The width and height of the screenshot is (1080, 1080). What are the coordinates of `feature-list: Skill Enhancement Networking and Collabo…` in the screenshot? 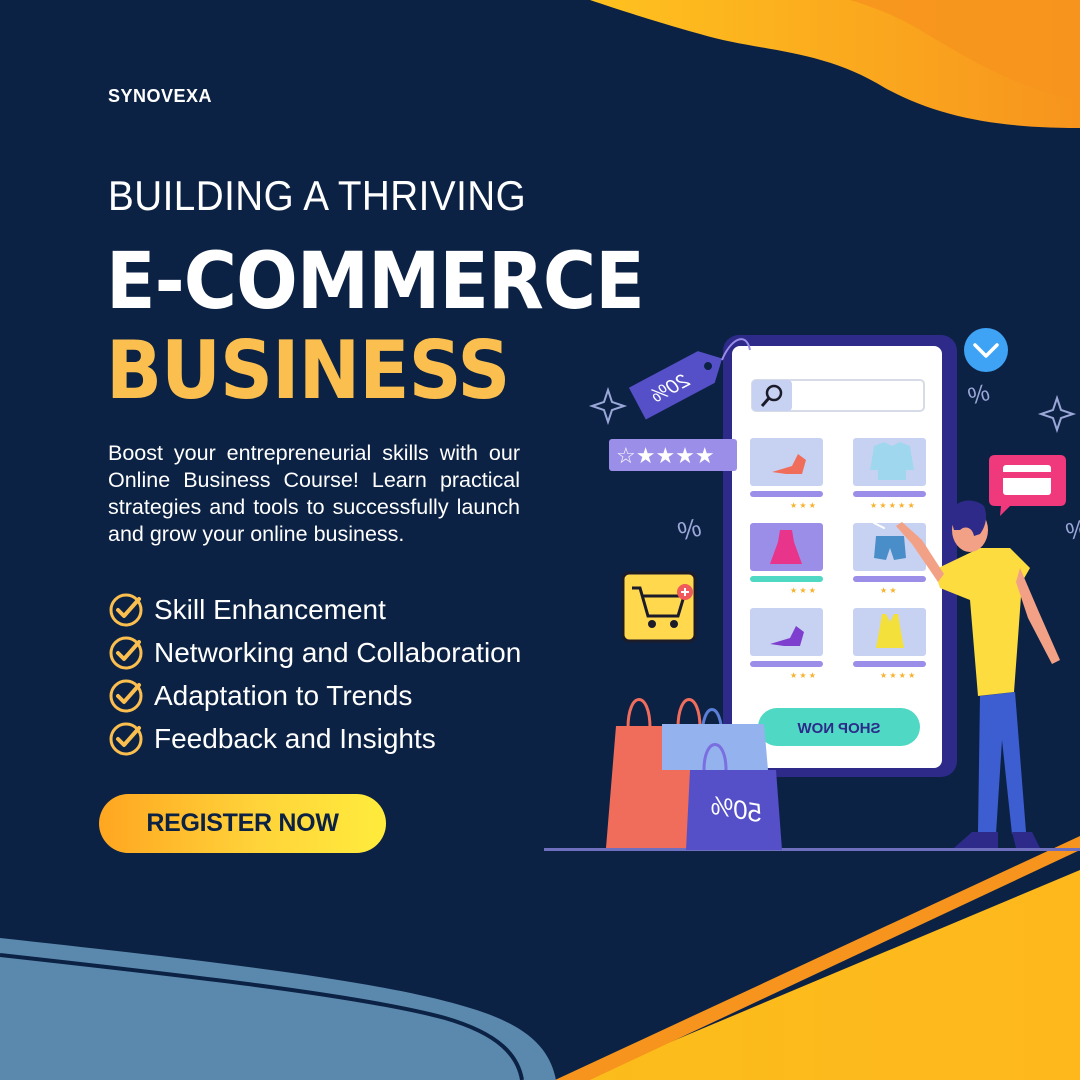 It's located at (314, 674).